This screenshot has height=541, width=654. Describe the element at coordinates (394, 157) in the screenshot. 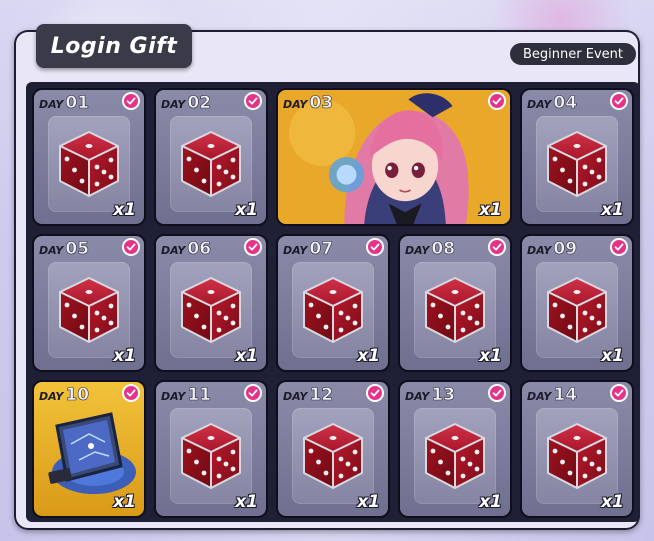

I see `reward-tile-day-03: DAY 03 x1` at that location.